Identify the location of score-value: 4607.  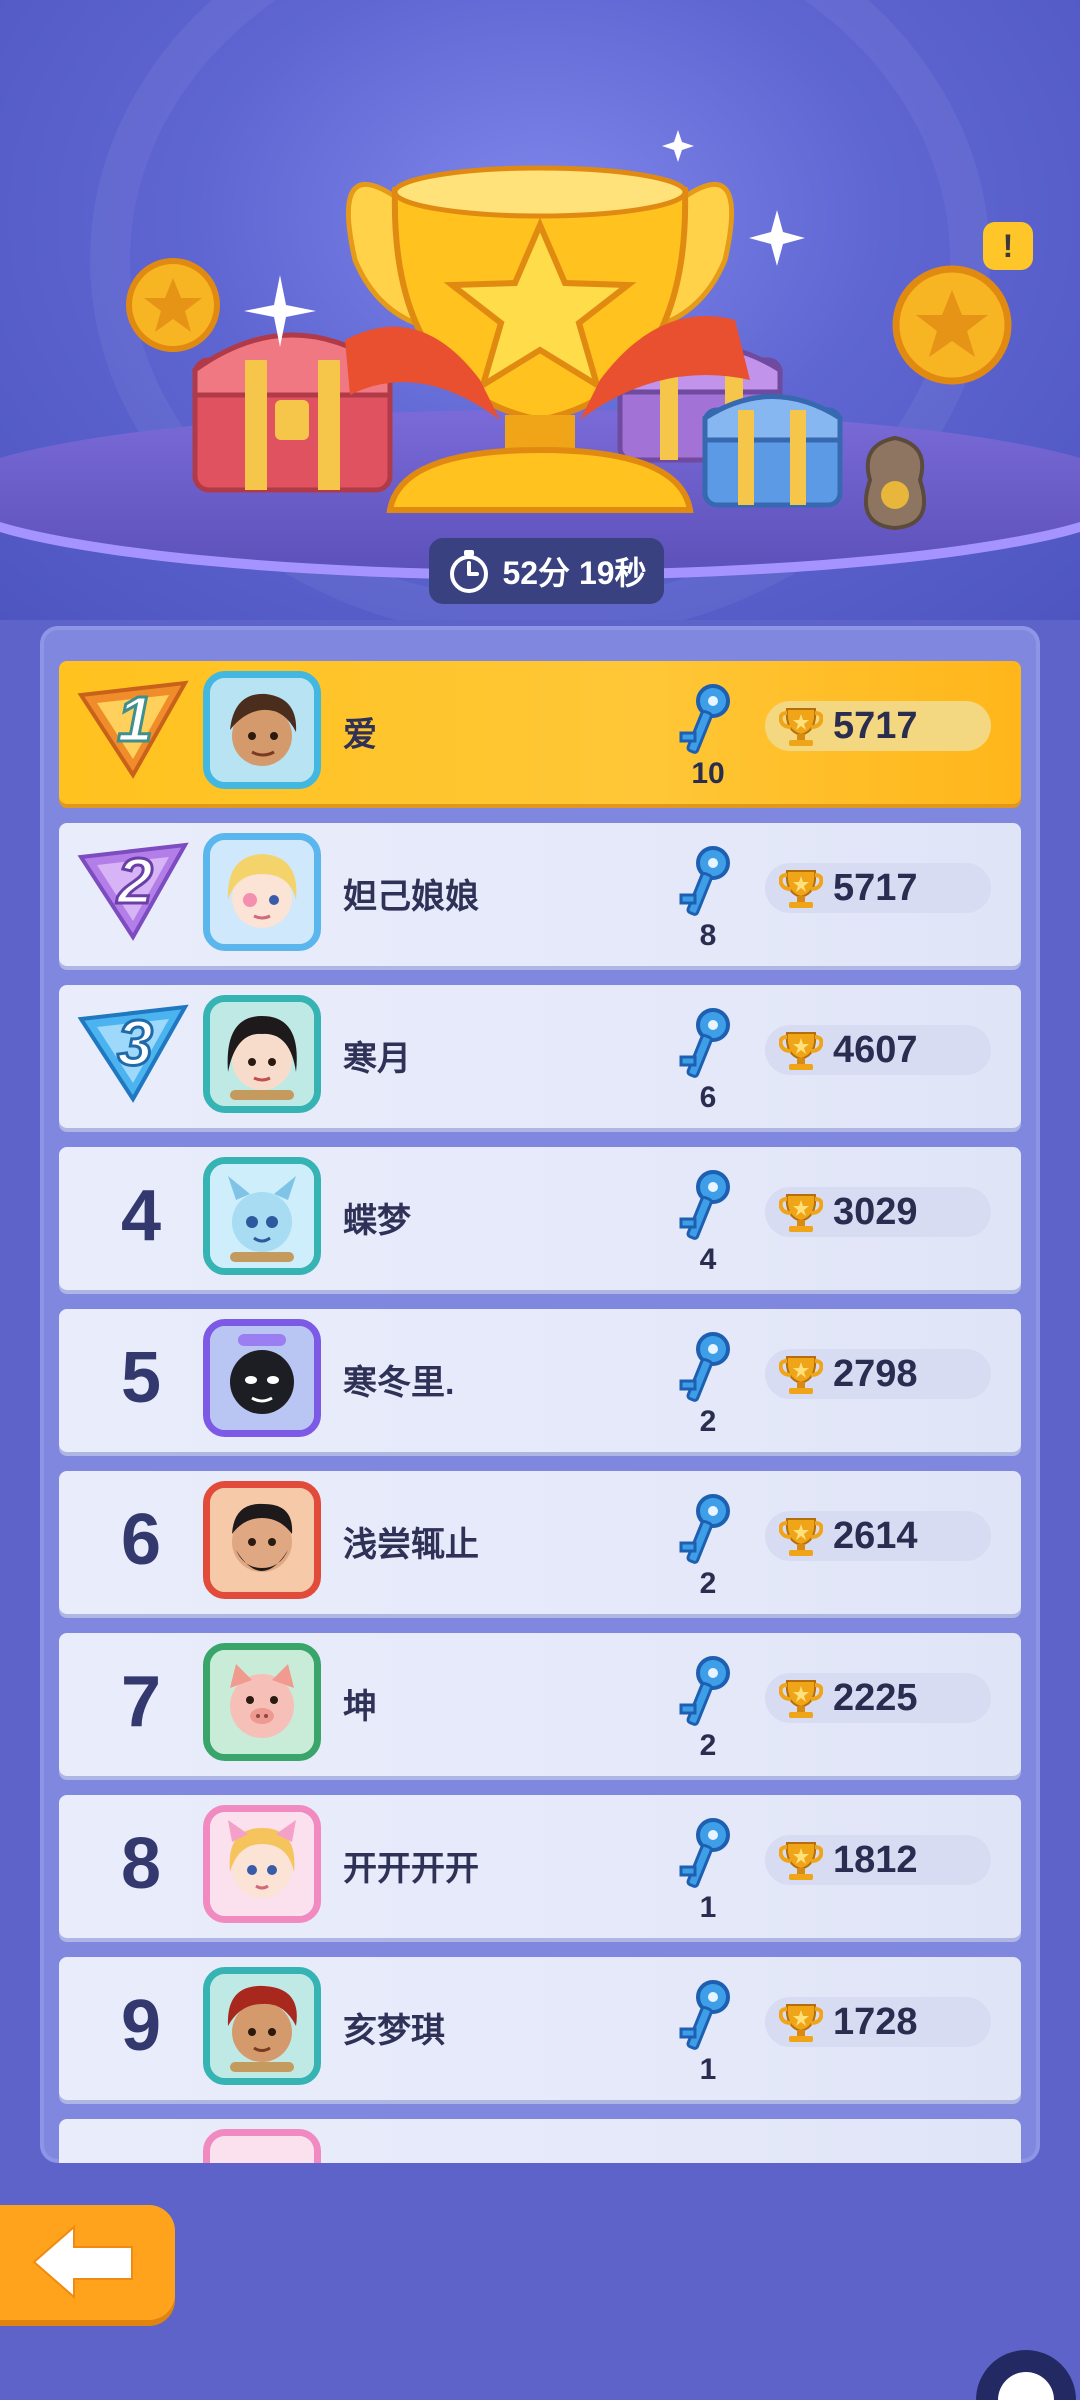
(875, 1049).